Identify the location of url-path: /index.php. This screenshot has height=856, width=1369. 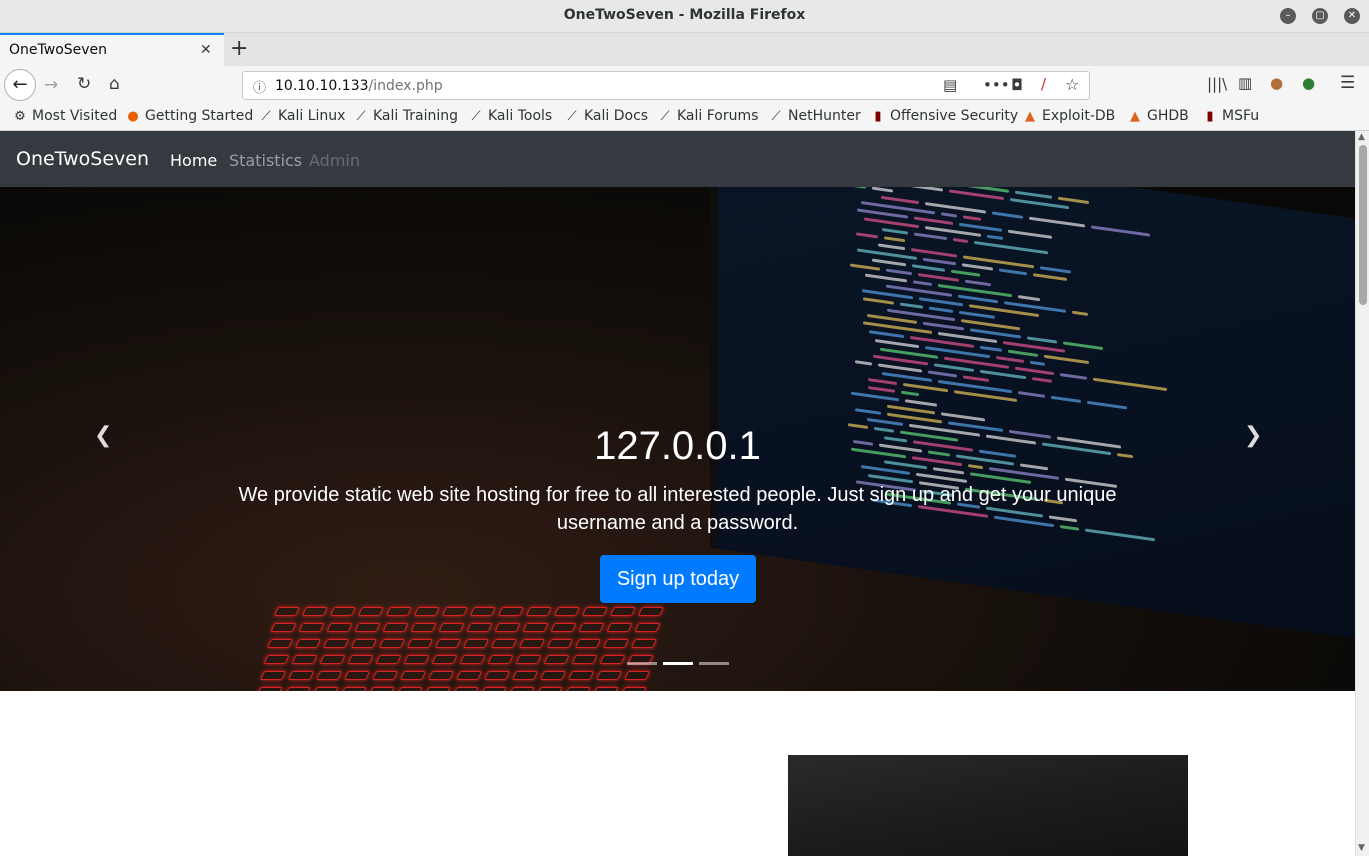
(405, 86).